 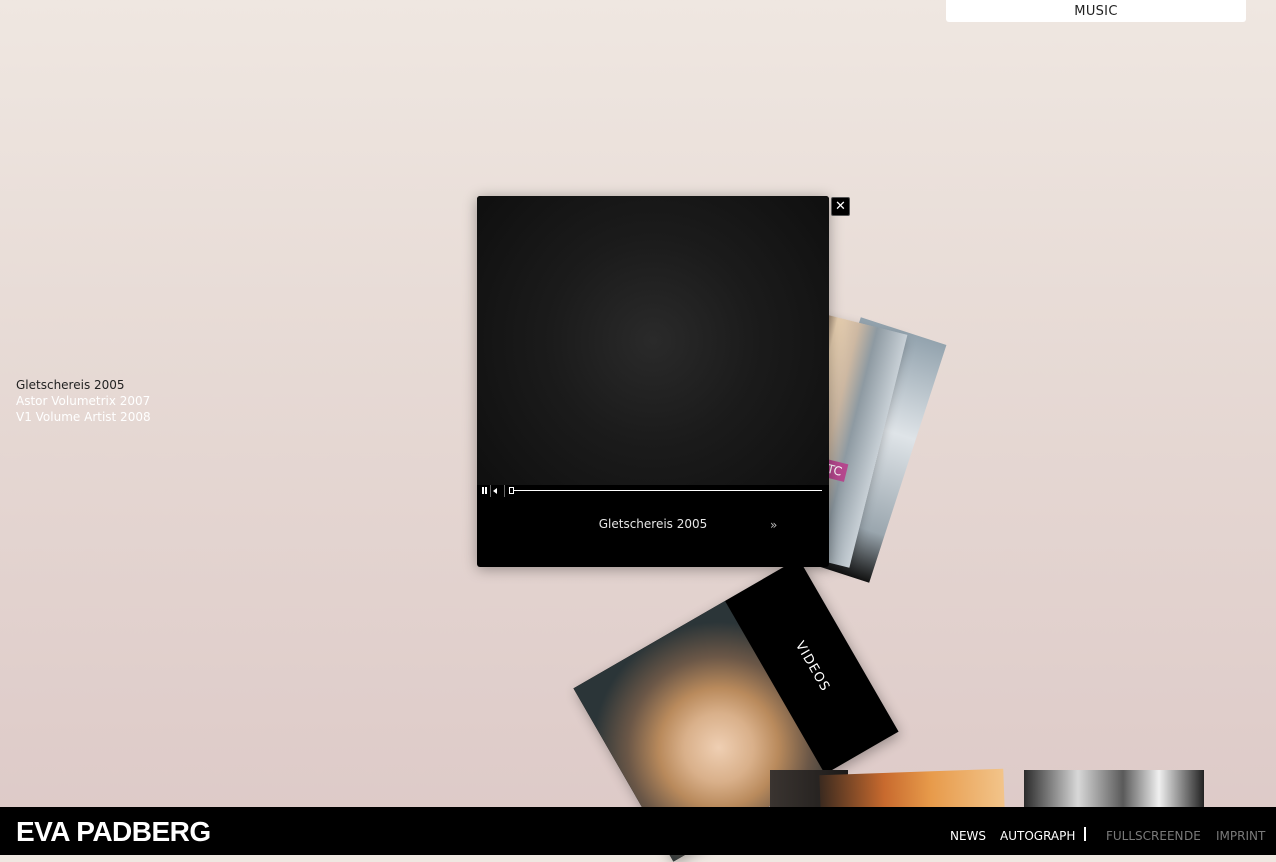 I want to click on player-controls, so click(x=653, y=491).